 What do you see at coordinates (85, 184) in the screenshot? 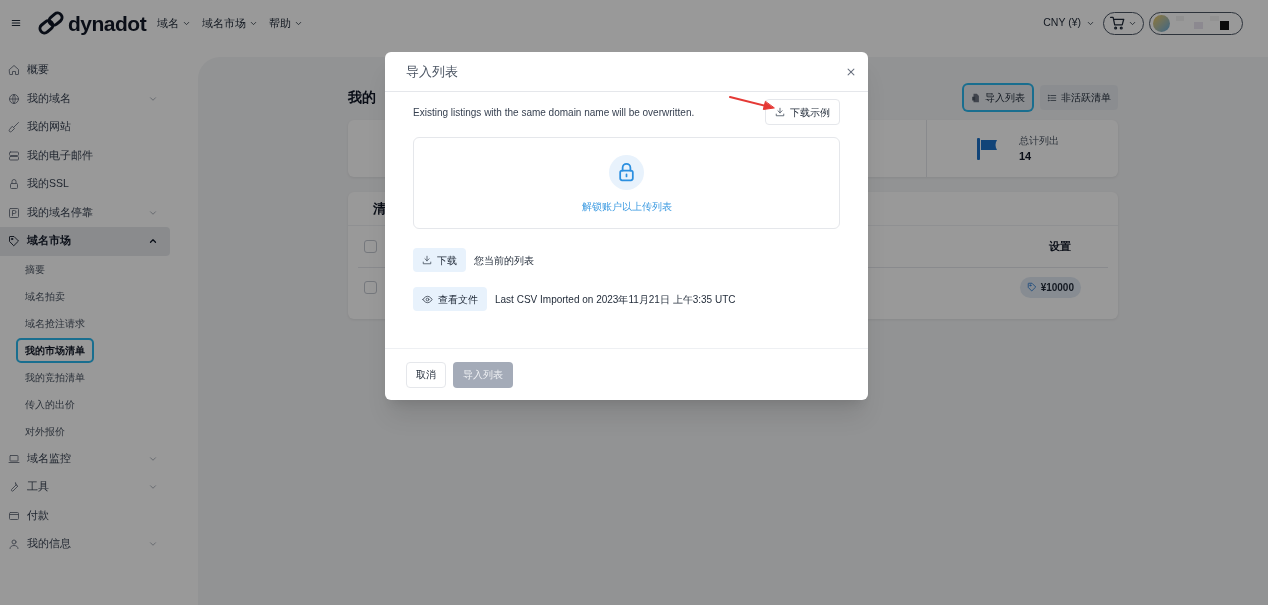
I see `sidebar-item: 我的SSL` at bounding box center [85, 184].